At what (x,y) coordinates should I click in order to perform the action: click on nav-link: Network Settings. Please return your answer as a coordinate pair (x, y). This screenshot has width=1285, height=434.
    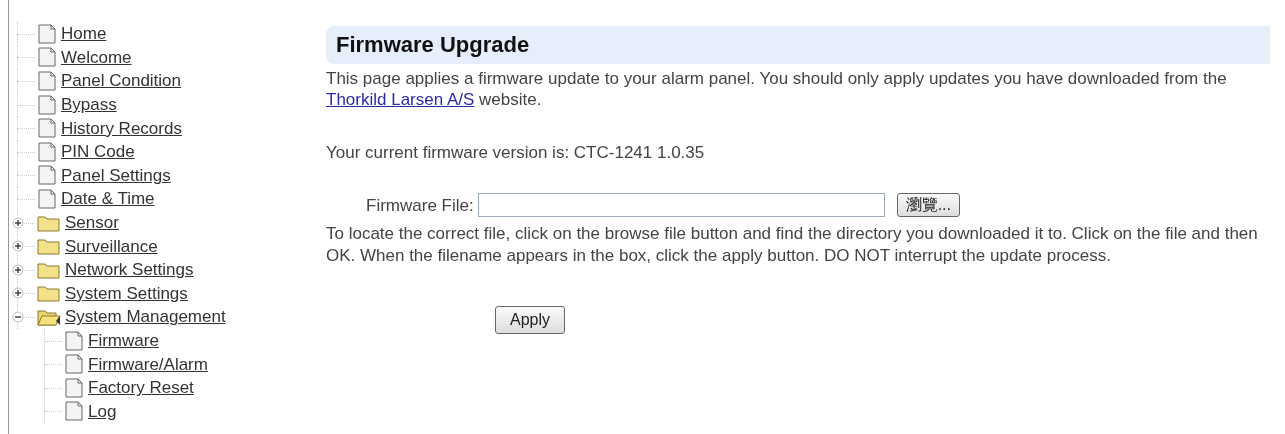
    Looking at the image, I should click on (129, 270).